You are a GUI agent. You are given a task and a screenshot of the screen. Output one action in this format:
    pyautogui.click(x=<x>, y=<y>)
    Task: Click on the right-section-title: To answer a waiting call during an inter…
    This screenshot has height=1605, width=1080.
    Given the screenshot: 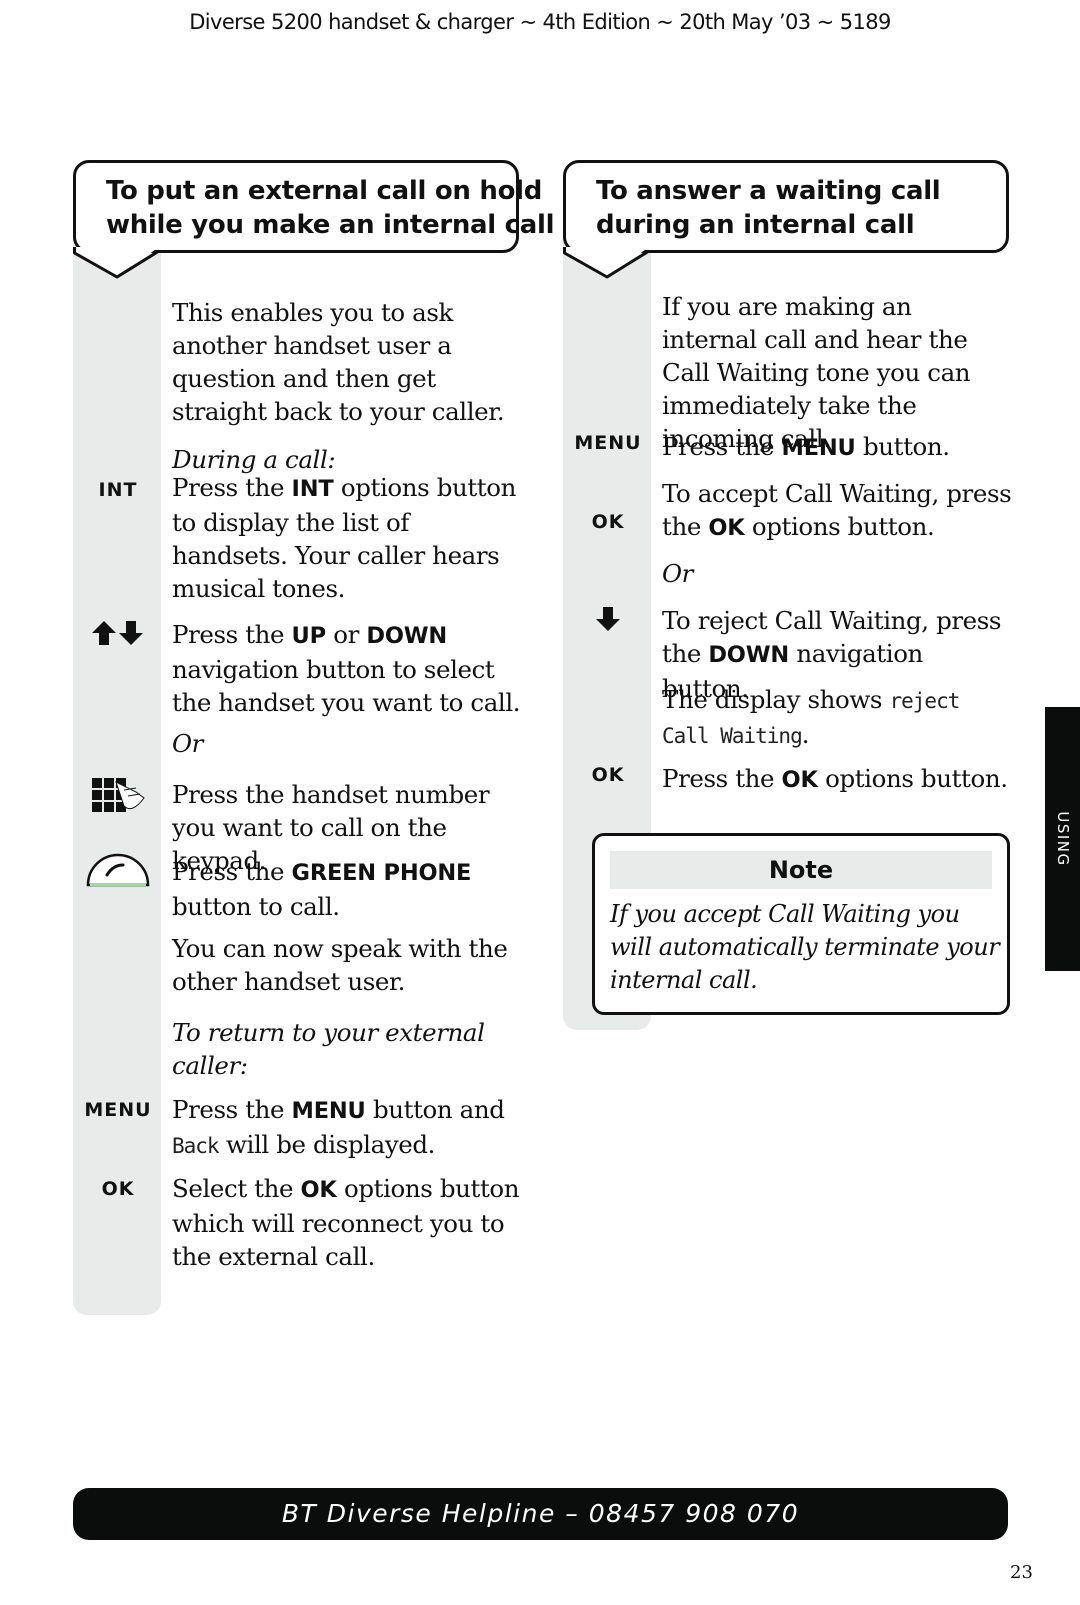 What is the action you would take?
    pyautogui.click(x=786, y=206)
    